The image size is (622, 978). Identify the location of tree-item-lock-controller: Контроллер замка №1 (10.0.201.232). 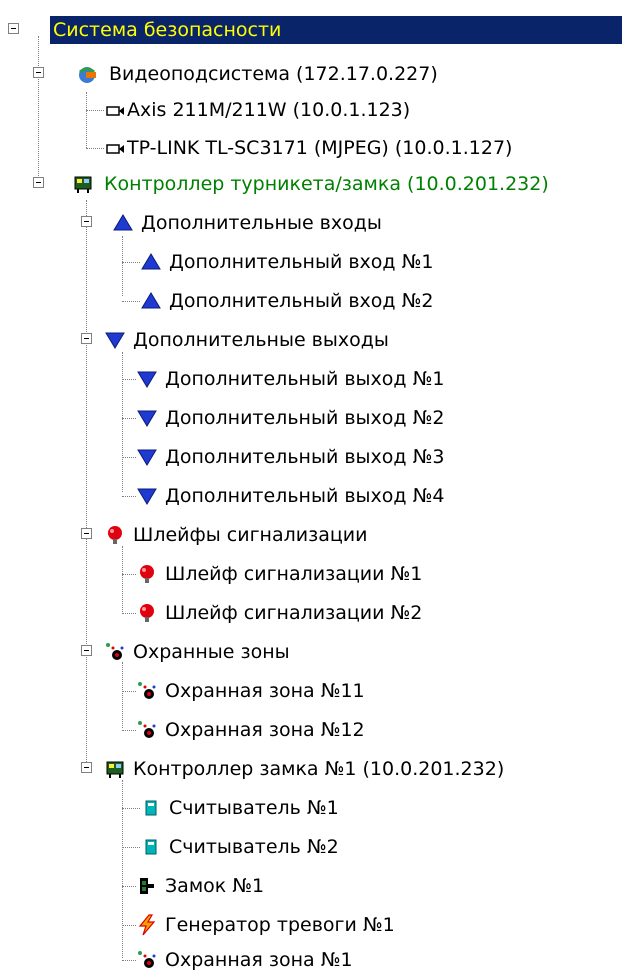
(311, 769).